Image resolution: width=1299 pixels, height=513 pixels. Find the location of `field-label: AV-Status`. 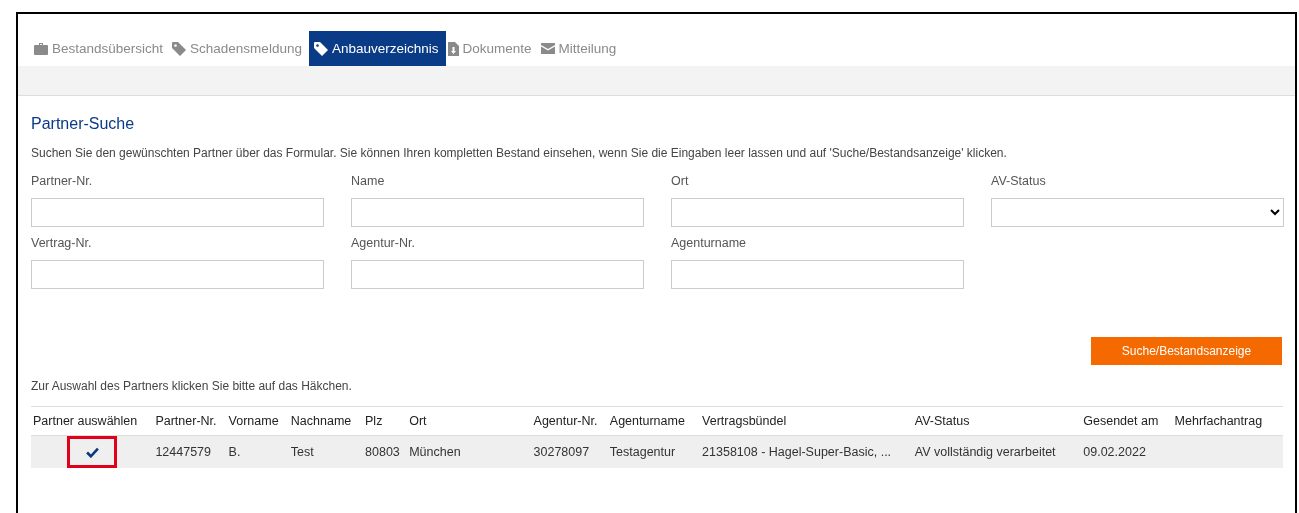

field-label: AV-Status is located at coordinates (1019, 181).